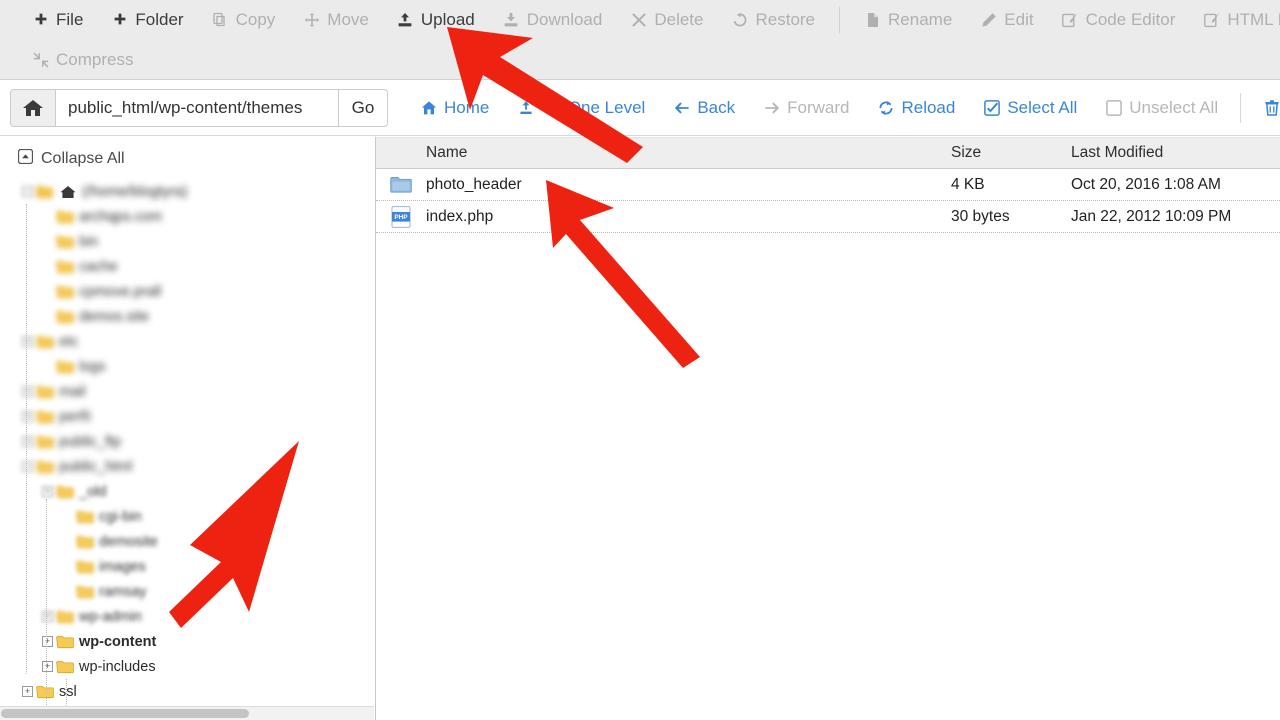 The width and height of the screenshot is (1280, 720). I want to click on column-header-size: Size, so click(1011, 153).